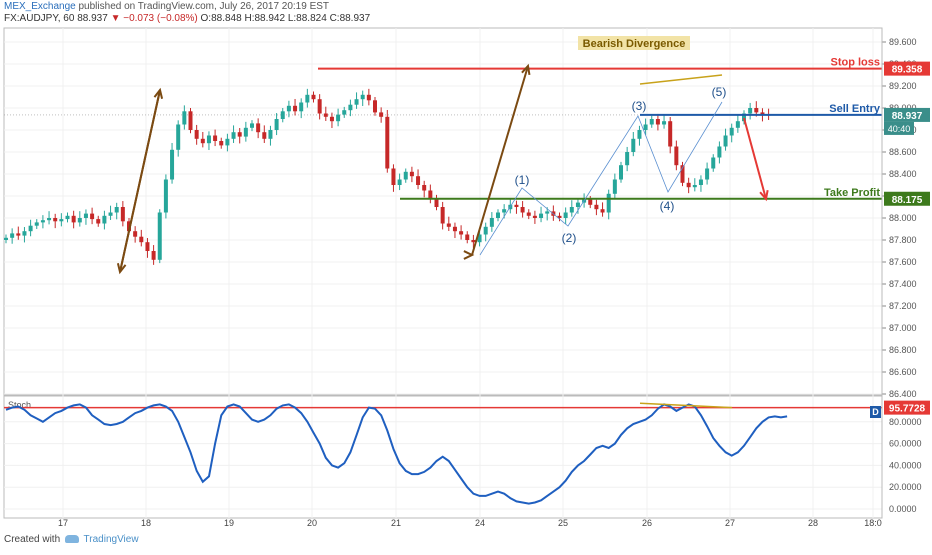 This screenshot has width=932, height=555. Describe the element at coordinates (396, 523) in the screenshot. I see `time-tick-label: 21` at that location.